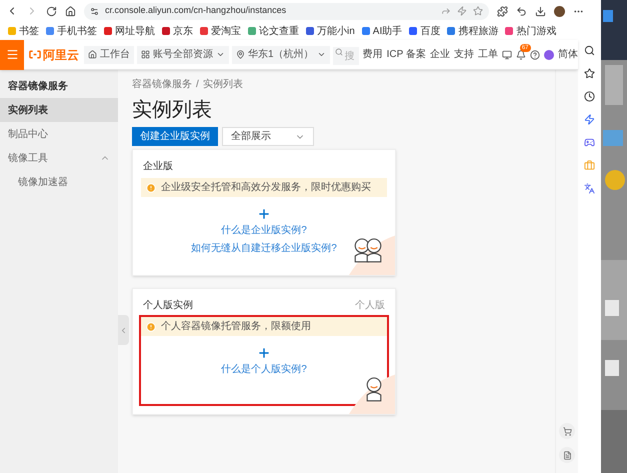 This screenshot has height=473, width=627. What do you see at coordinates (424, 31) in the screenshot?
I see `bookmark: 百度` at bounding box center [424, 31].